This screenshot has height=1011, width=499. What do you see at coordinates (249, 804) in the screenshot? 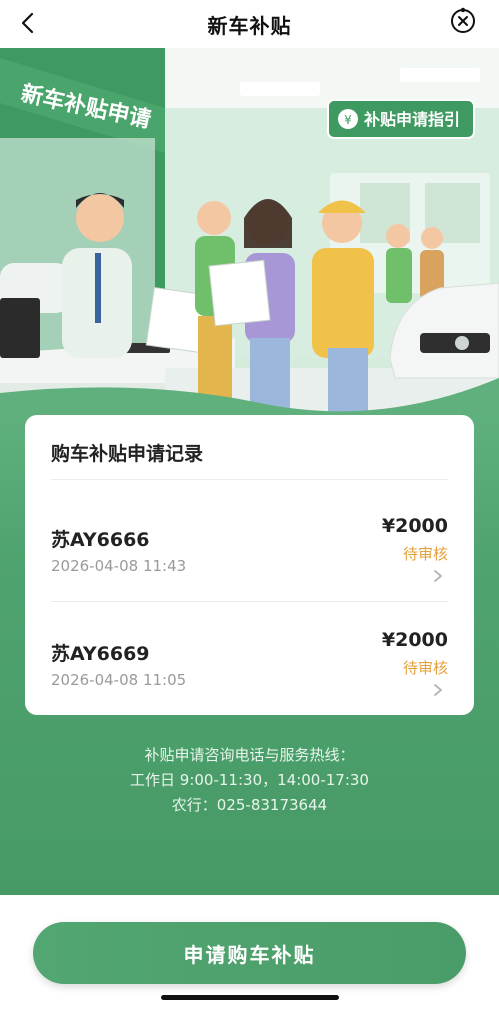
I see `hotline-phone: 农行：025-83173644` at bounding box center [249, 804].